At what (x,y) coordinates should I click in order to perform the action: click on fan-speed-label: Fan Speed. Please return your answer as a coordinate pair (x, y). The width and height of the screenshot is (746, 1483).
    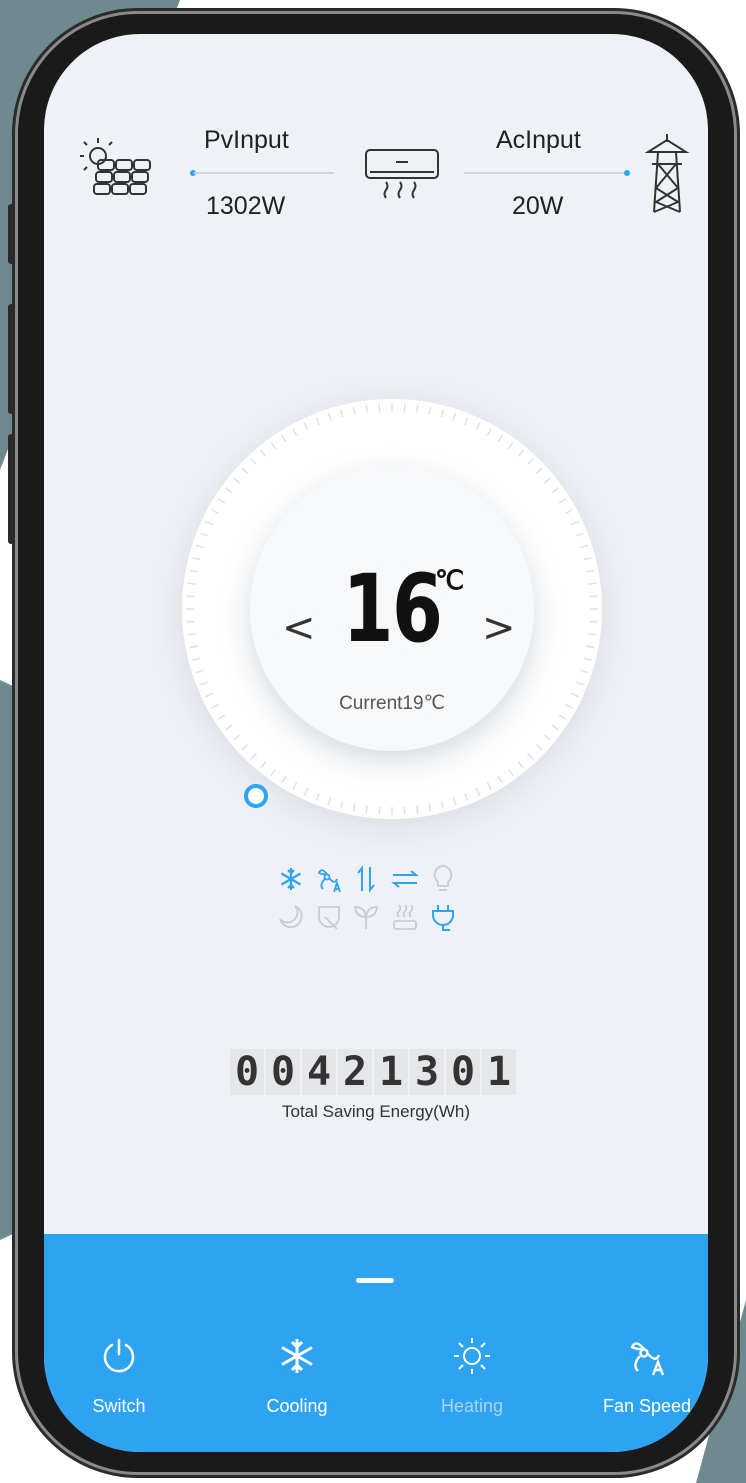
    Looking at the image, I should click on (647, 1406).